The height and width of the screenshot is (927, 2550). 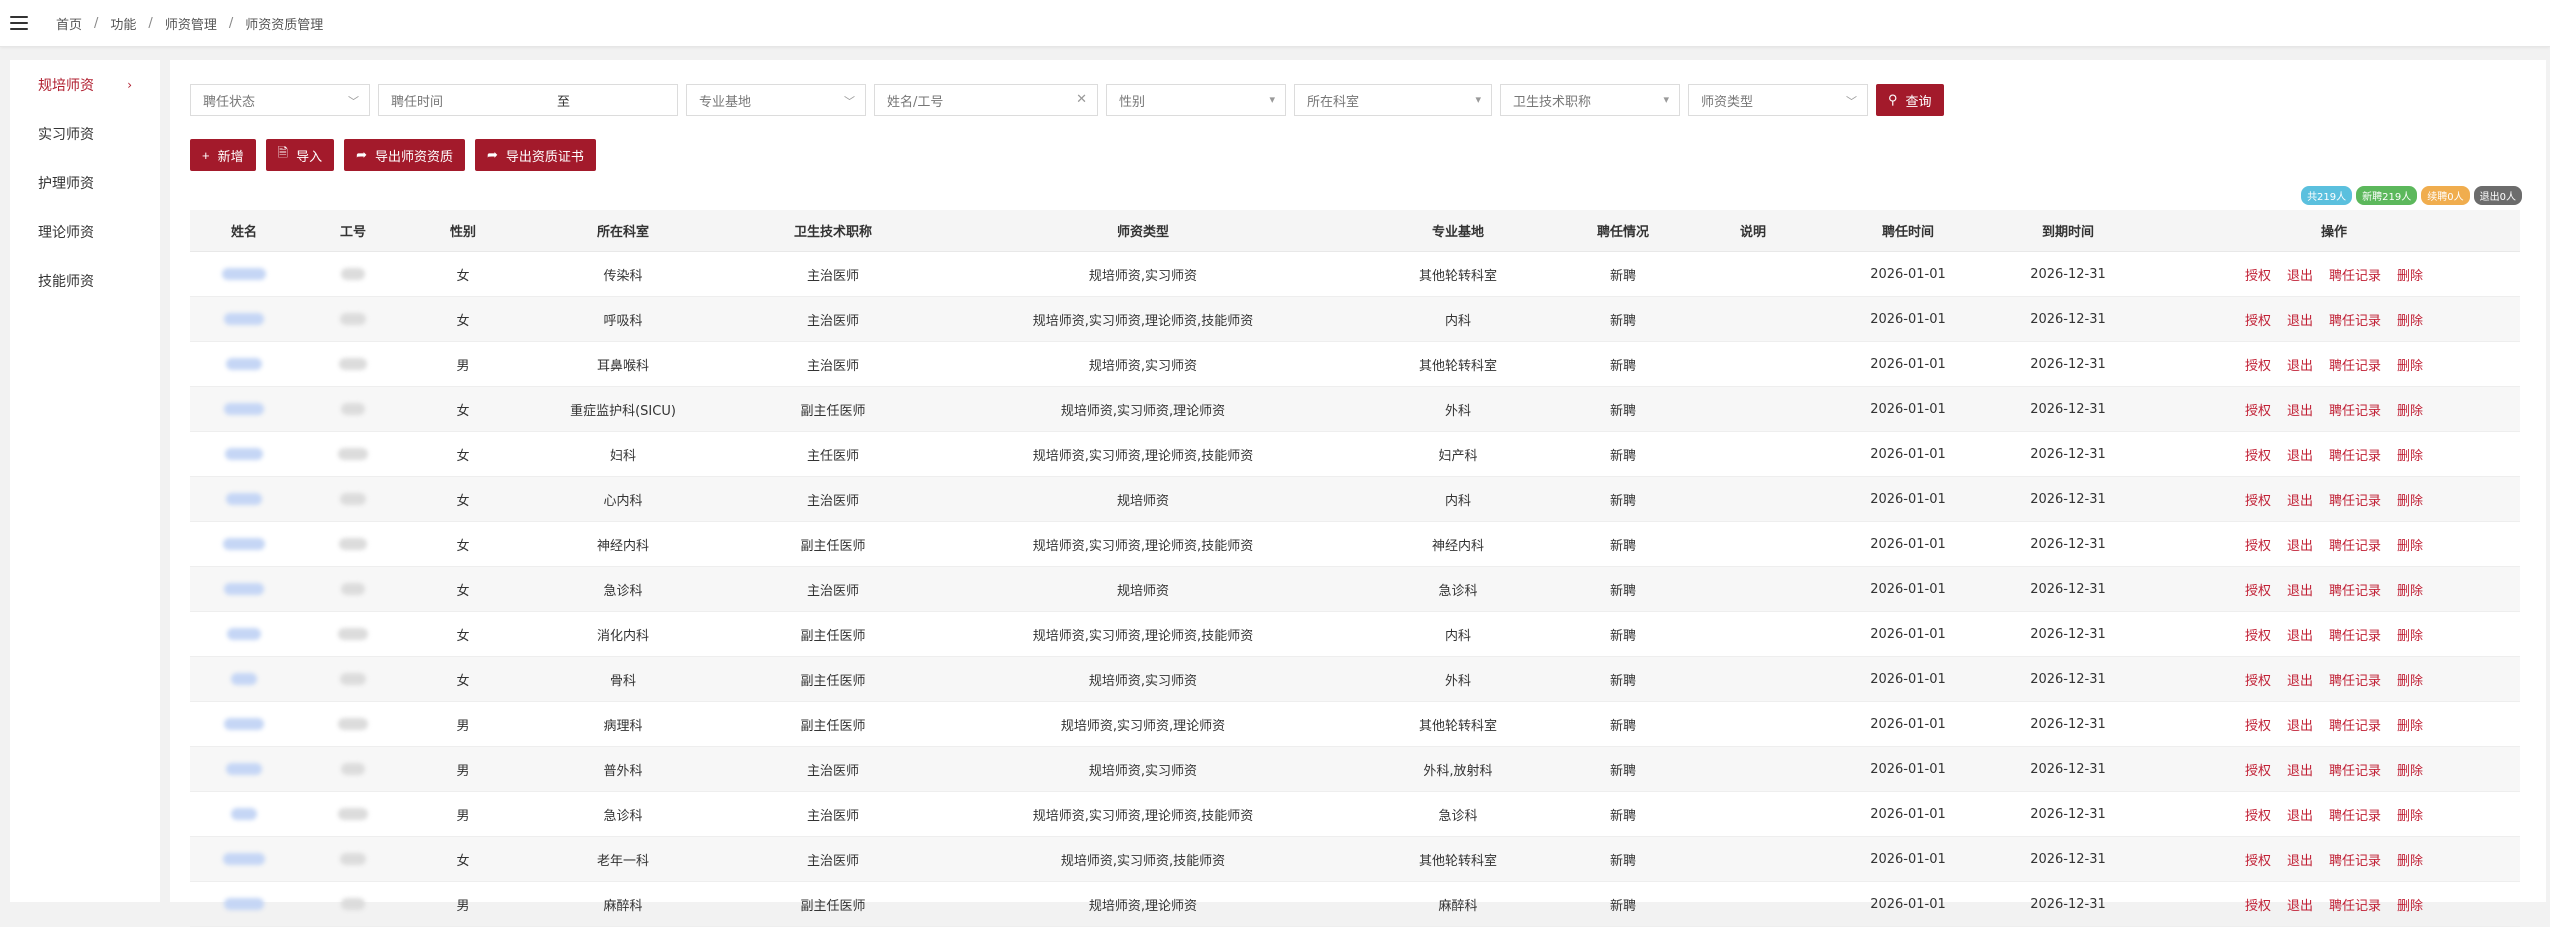 I want to click on dept-select: 所在科室 ▾, so click(x=1393, y=100).